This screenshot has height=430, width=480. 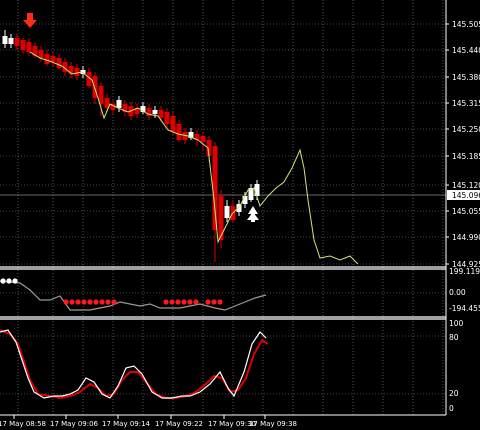 What do you see at coordinates (179, 424) in the screenshot?
I see `time-label: 17 May 09:22` at bounding box center [179, 424].